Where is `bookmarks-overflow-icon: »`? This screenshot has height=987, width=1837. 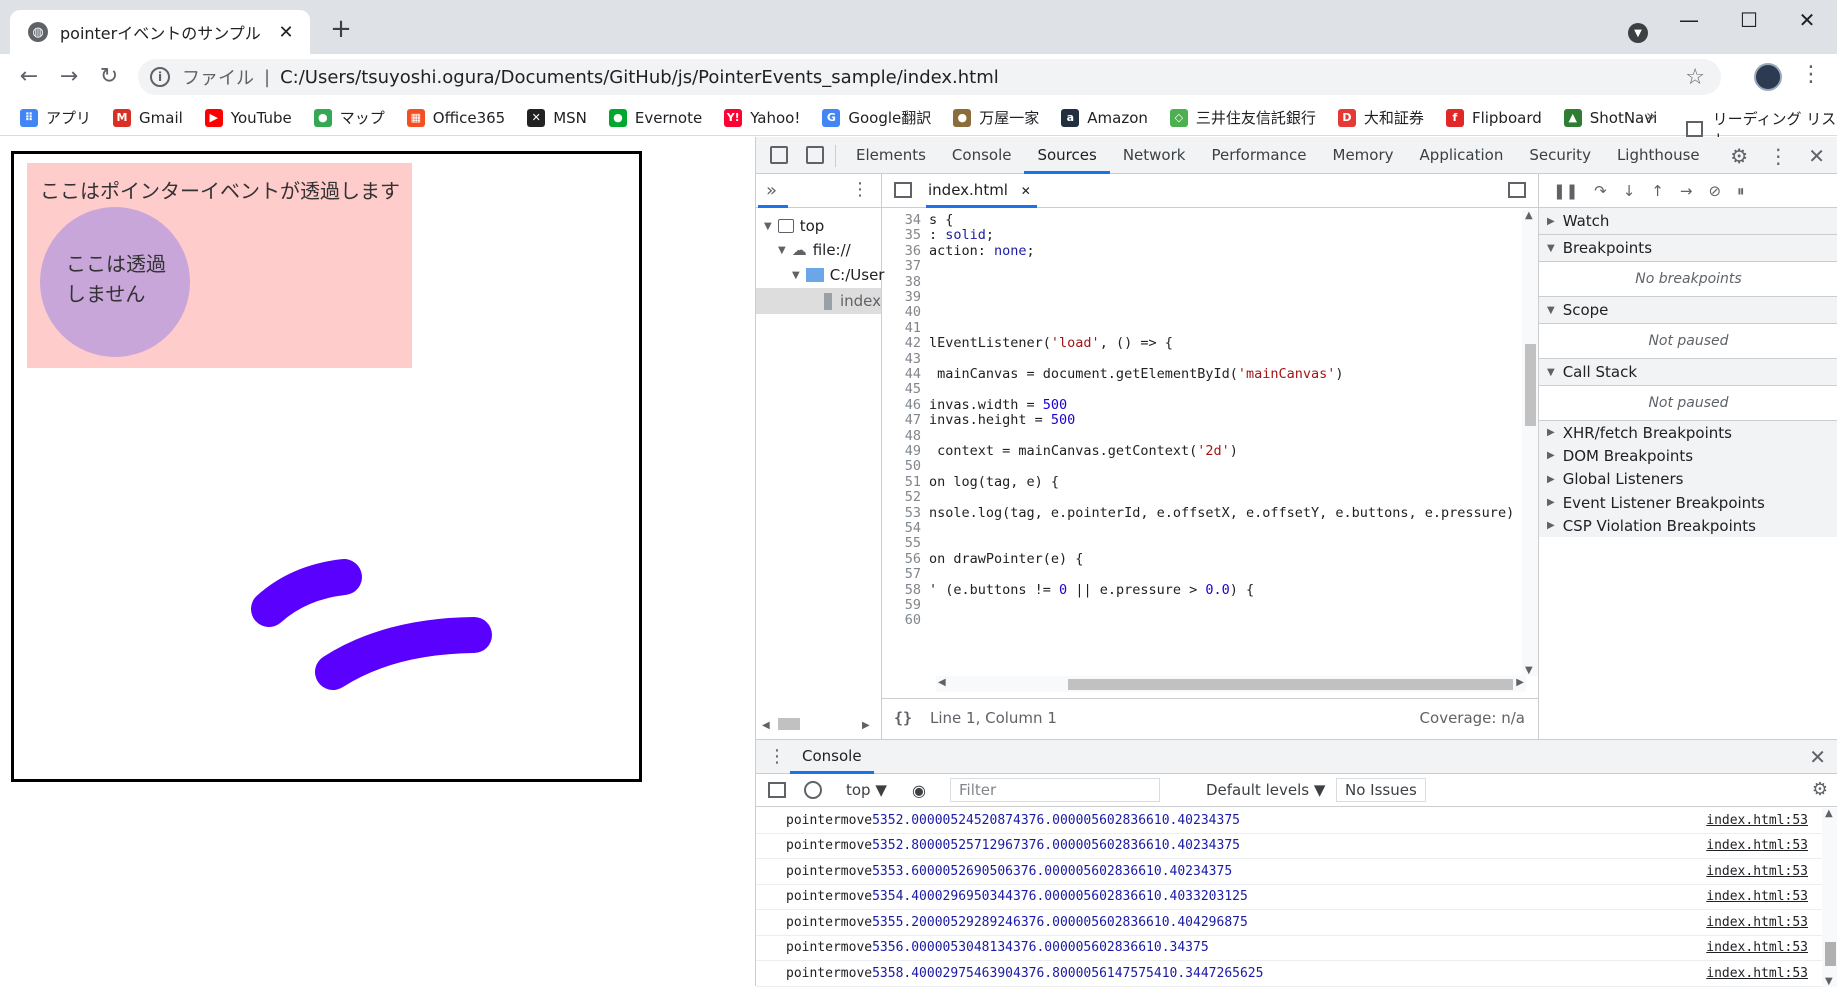
bookmarks-overflow-icon: » is located at coordinates (1651, 115).